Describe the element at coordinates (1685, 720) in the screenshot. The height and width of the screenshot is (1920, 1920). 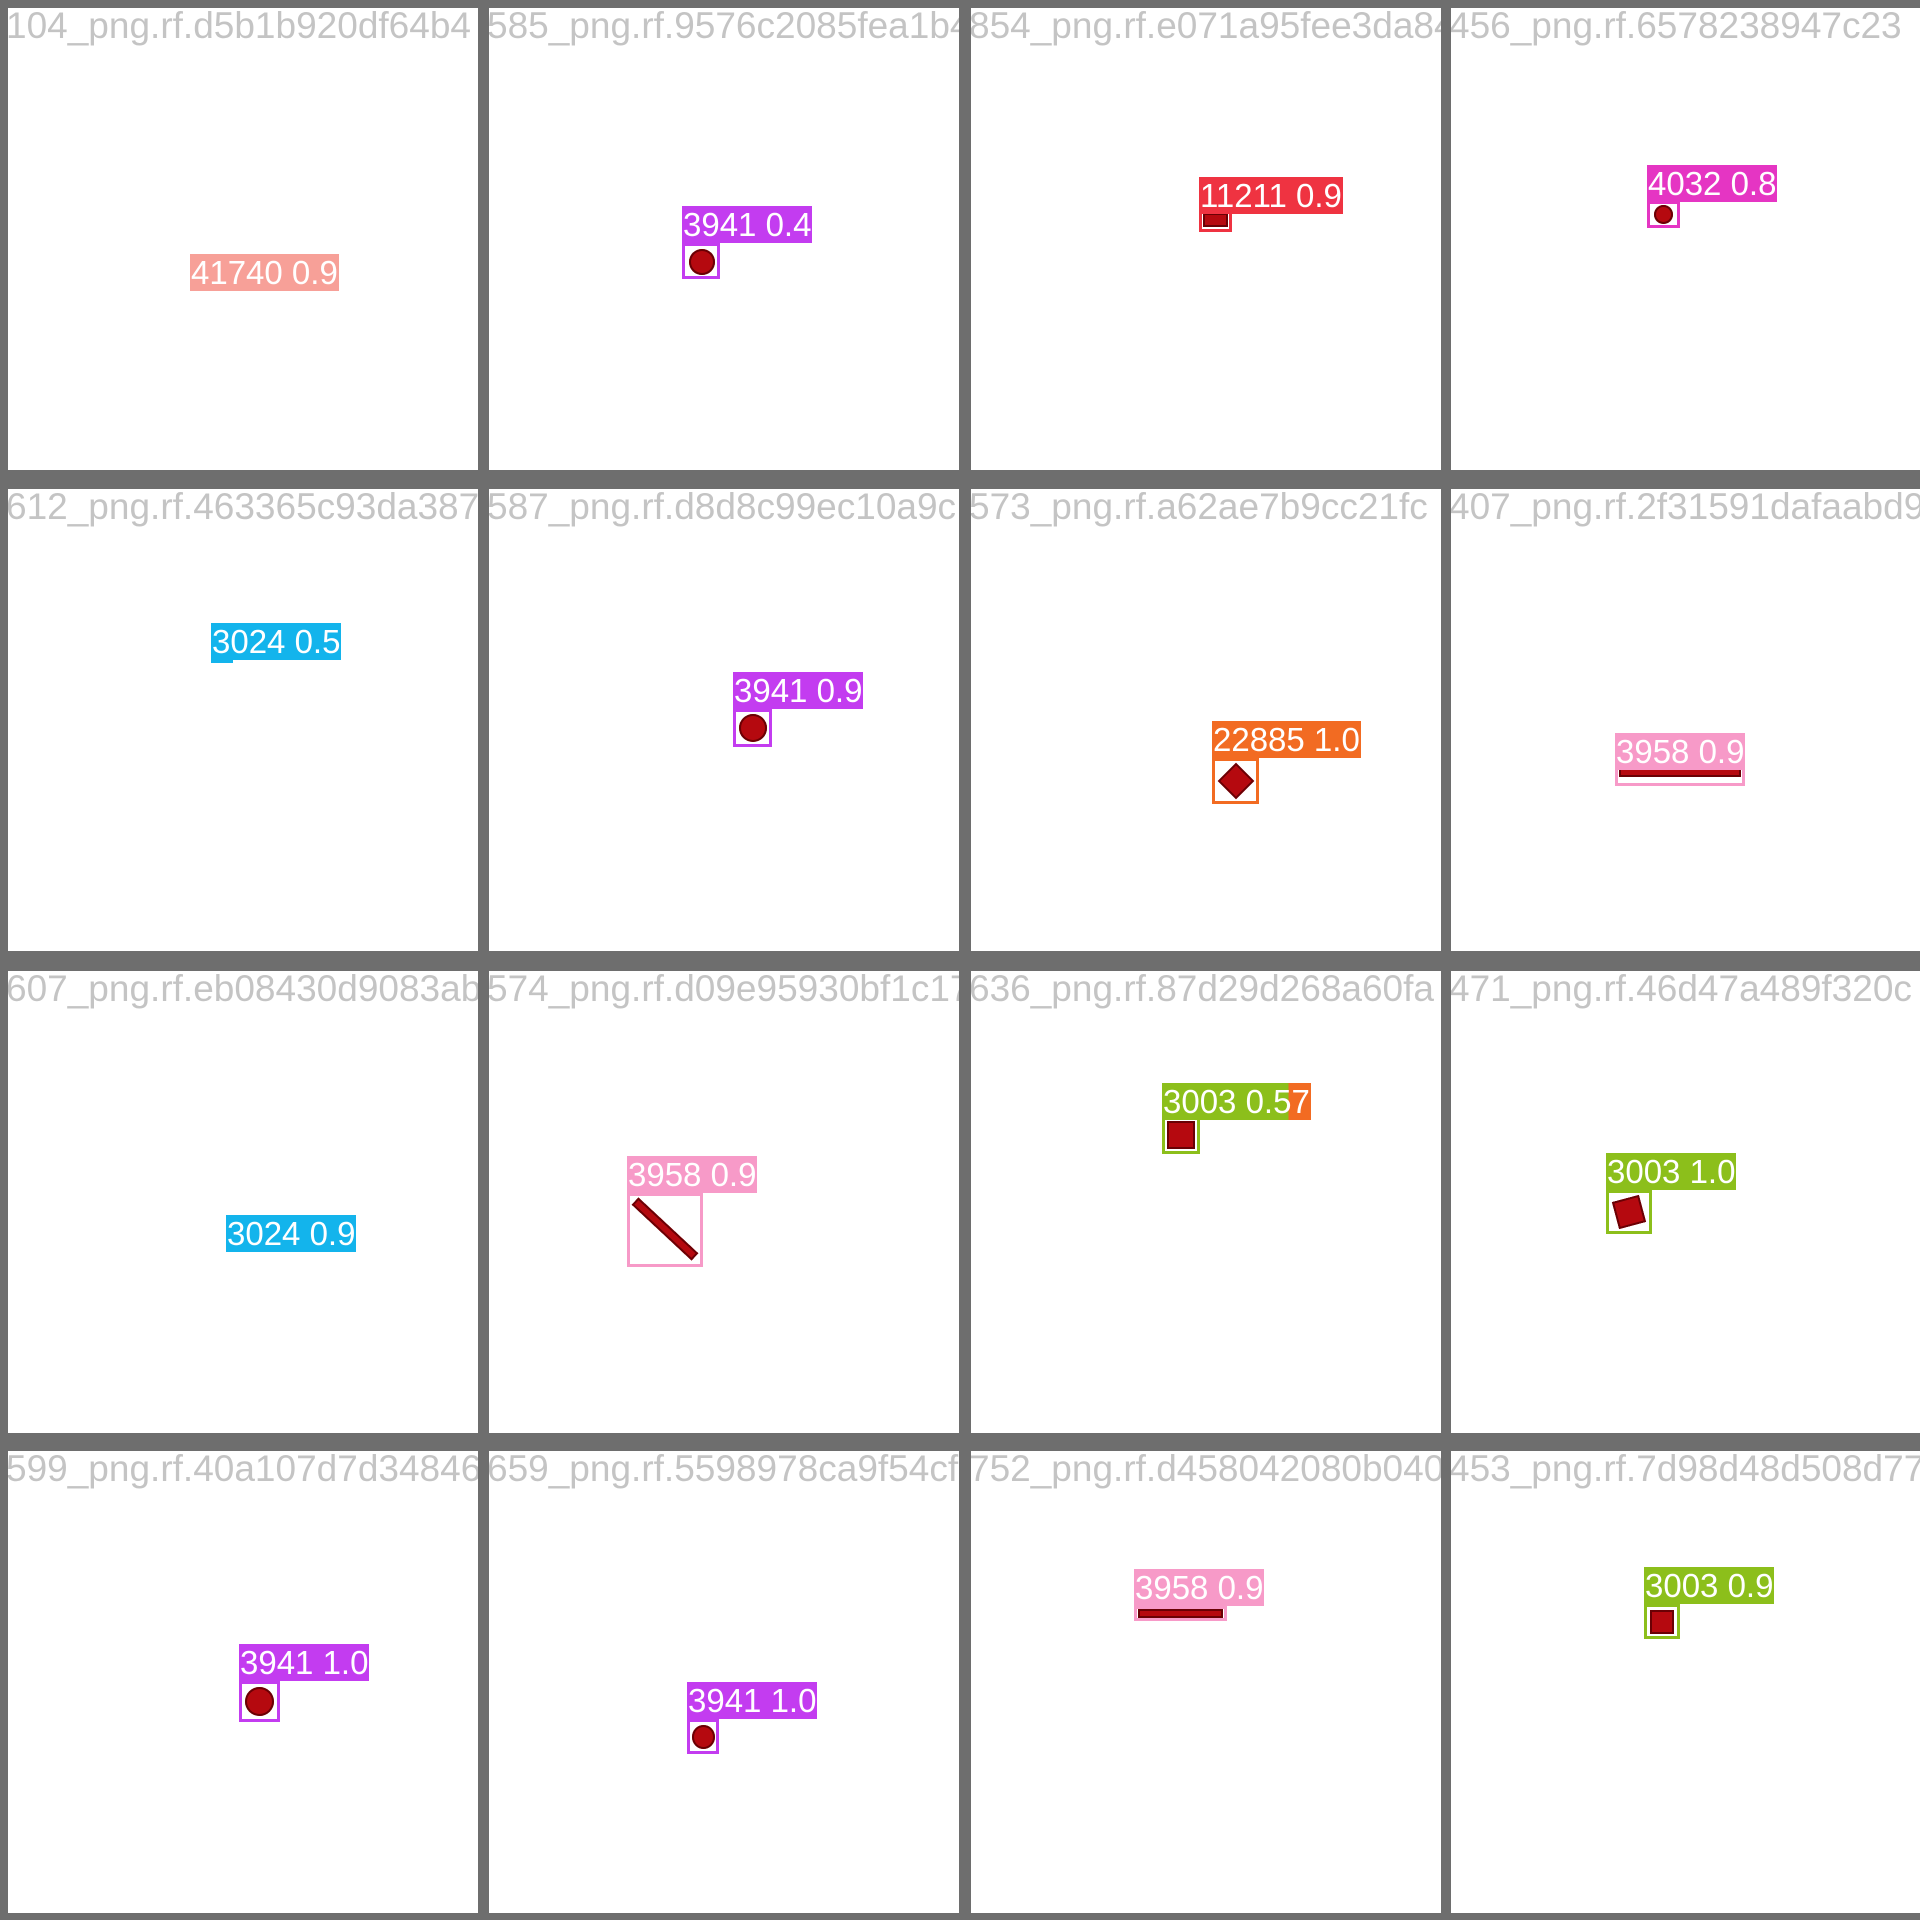
I see `image-tile: 407_png.rf.2f31591dafaabd97 3958 0.9` at that location.